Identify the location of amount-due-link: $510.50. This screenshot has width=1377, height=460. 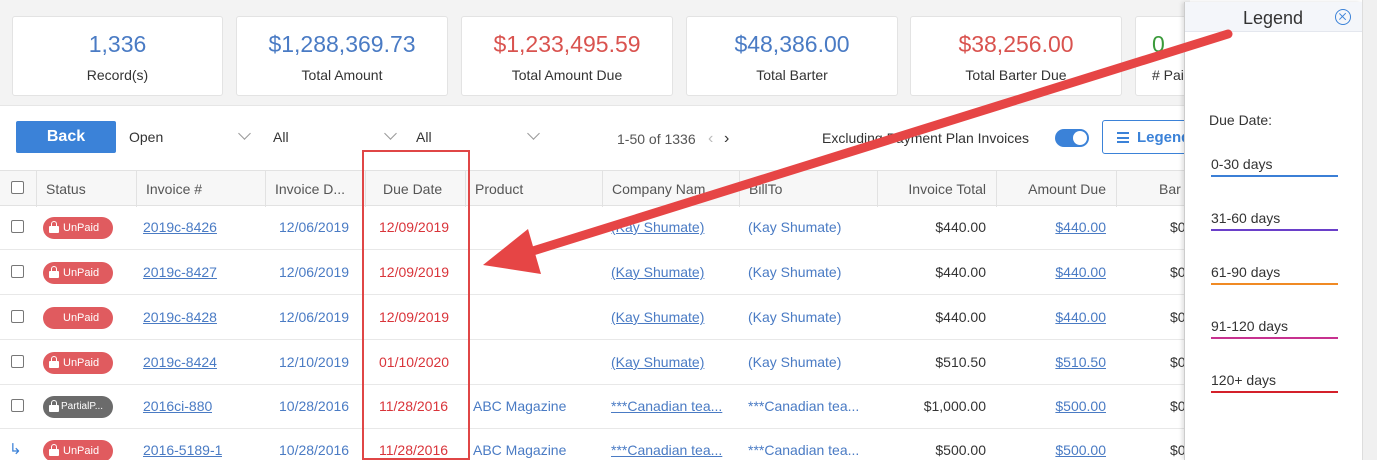
(1051, 362).